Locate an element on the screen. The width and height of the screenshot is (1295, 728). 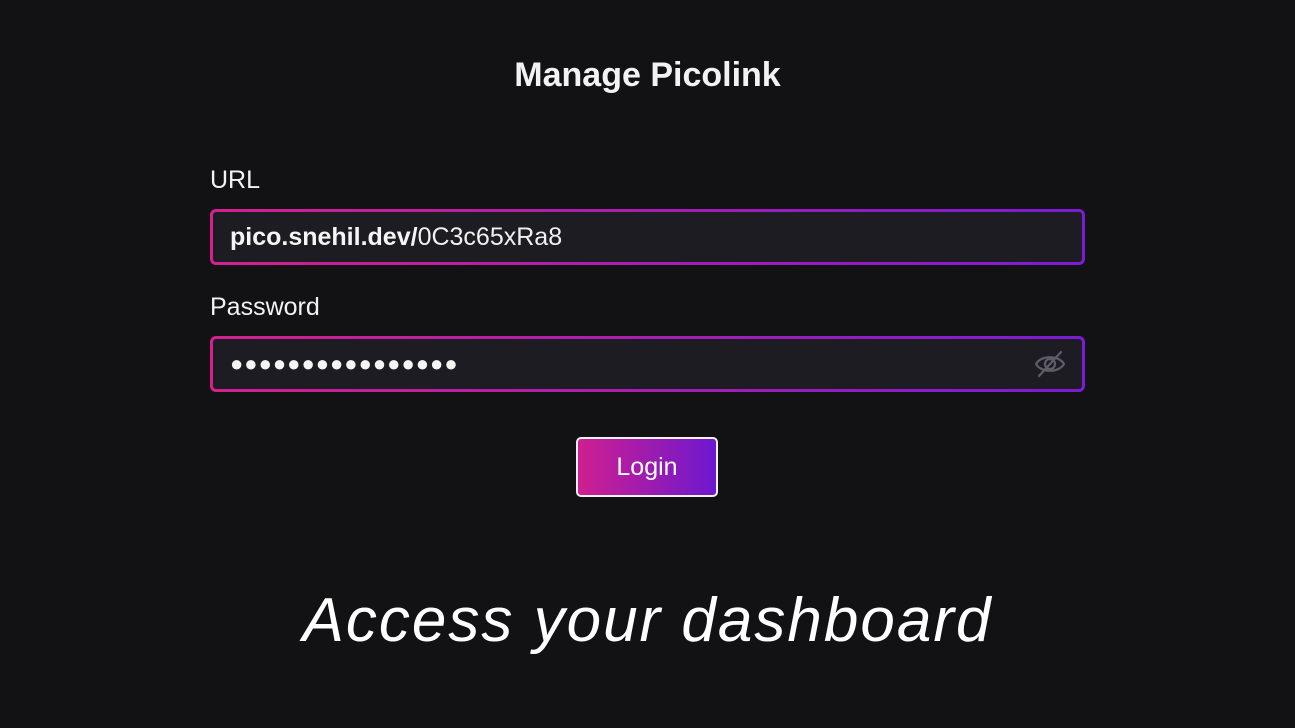
url-prefix: pico.snehil.dev/ is located at coordinates (324, 236).